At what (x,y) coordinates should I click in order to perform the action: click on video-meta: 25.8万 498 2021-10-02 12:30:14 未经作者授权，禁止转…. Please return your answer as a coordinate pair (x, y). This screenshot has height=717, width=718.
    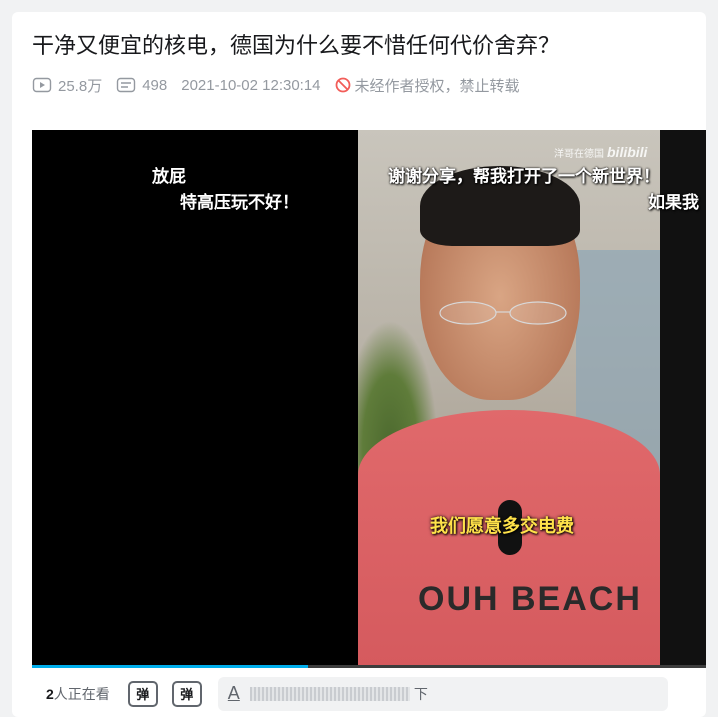
    Looking at the image, I should click on (276, 85).